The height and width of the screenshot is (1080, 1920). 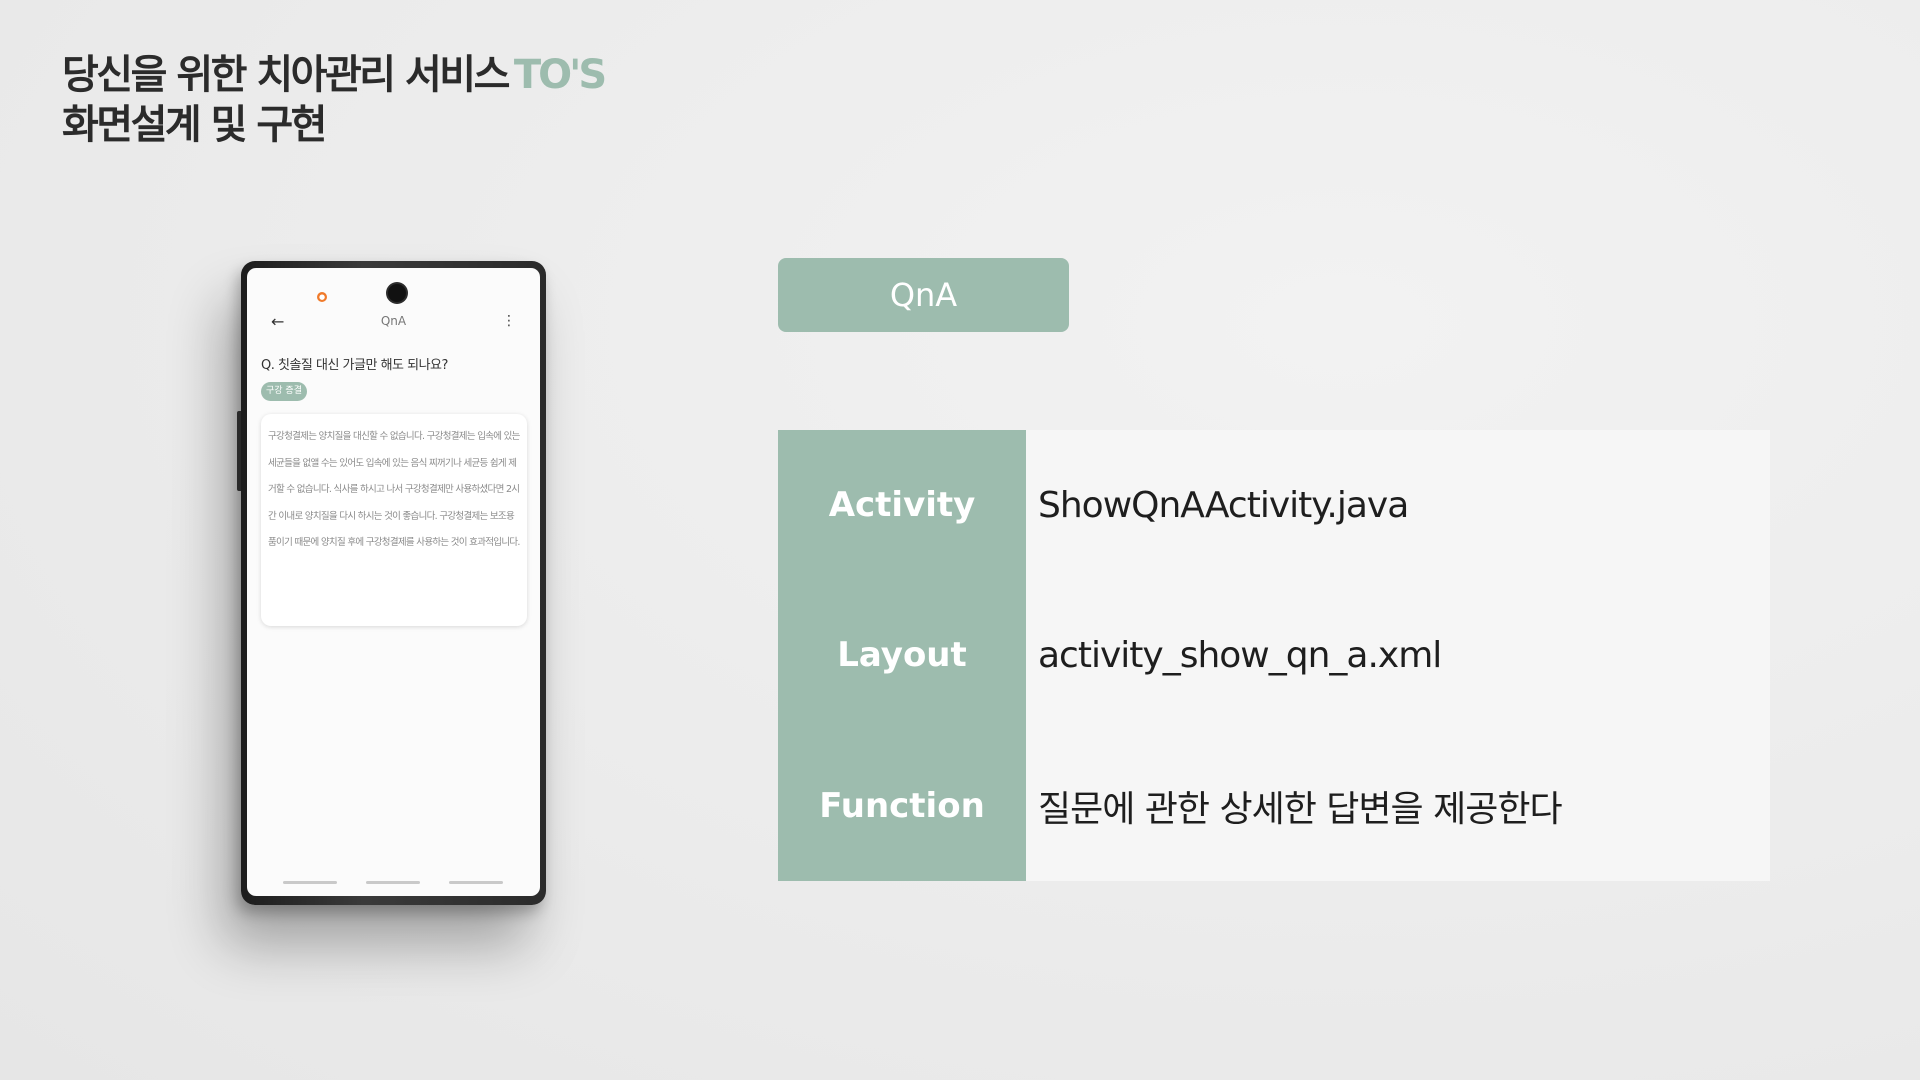 I want to click on category-tag: 구강 증결, so click(x=284, y=391).